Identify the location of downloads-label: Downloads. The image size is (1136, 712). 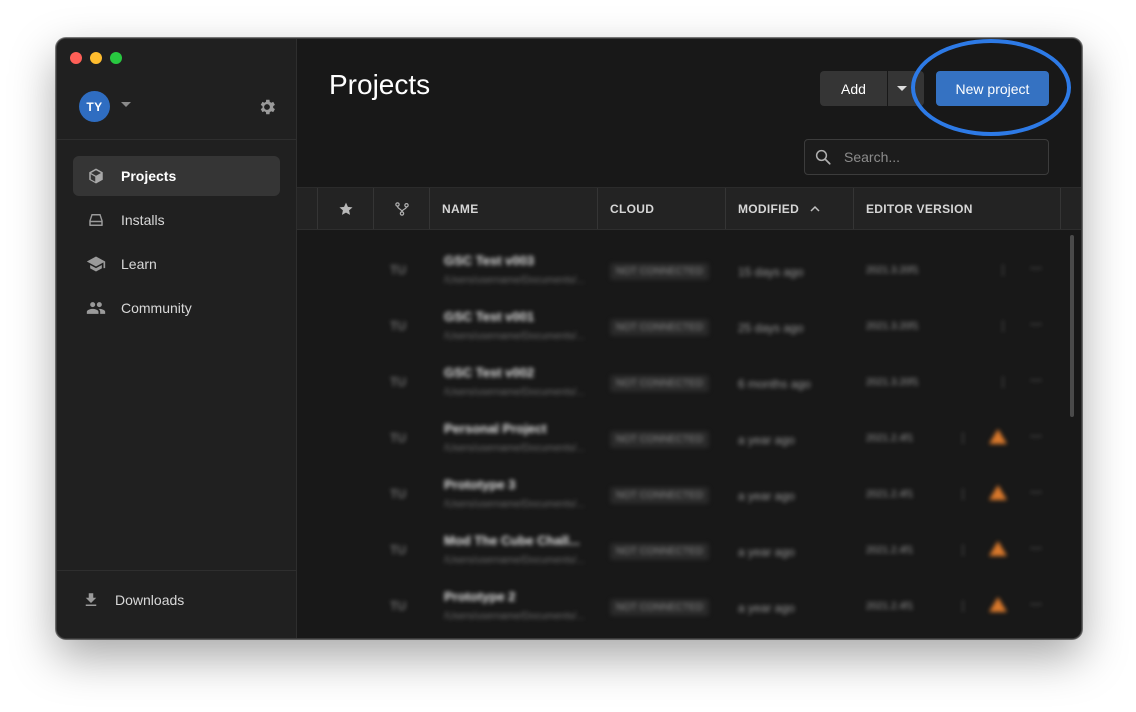
(150, 600).